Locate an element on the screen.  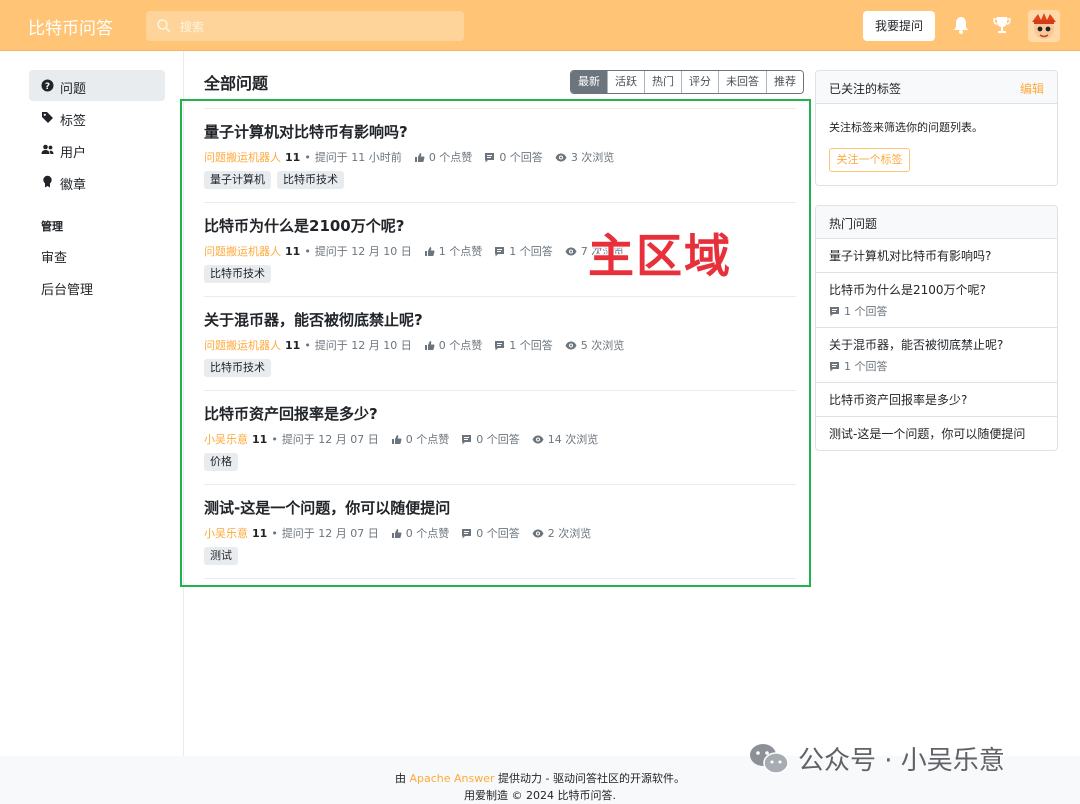
sidebar-item-review: 审查 is located at coordinates (54, 256).